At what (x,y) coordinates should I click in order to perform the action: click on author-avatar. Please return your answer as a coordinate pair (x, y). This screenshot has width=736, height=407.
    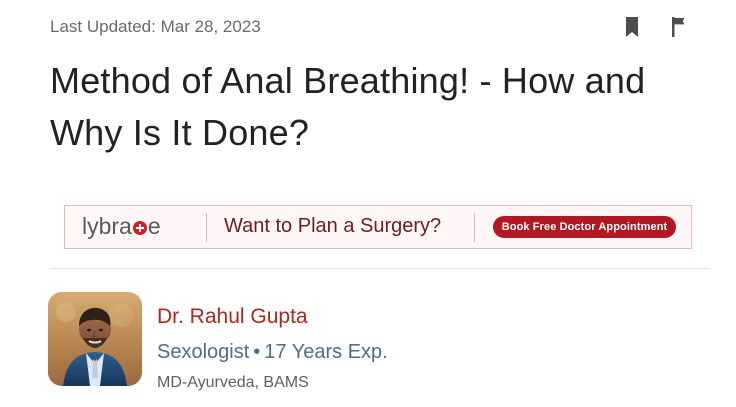
    Looking at the image, I should click on (95, 339).